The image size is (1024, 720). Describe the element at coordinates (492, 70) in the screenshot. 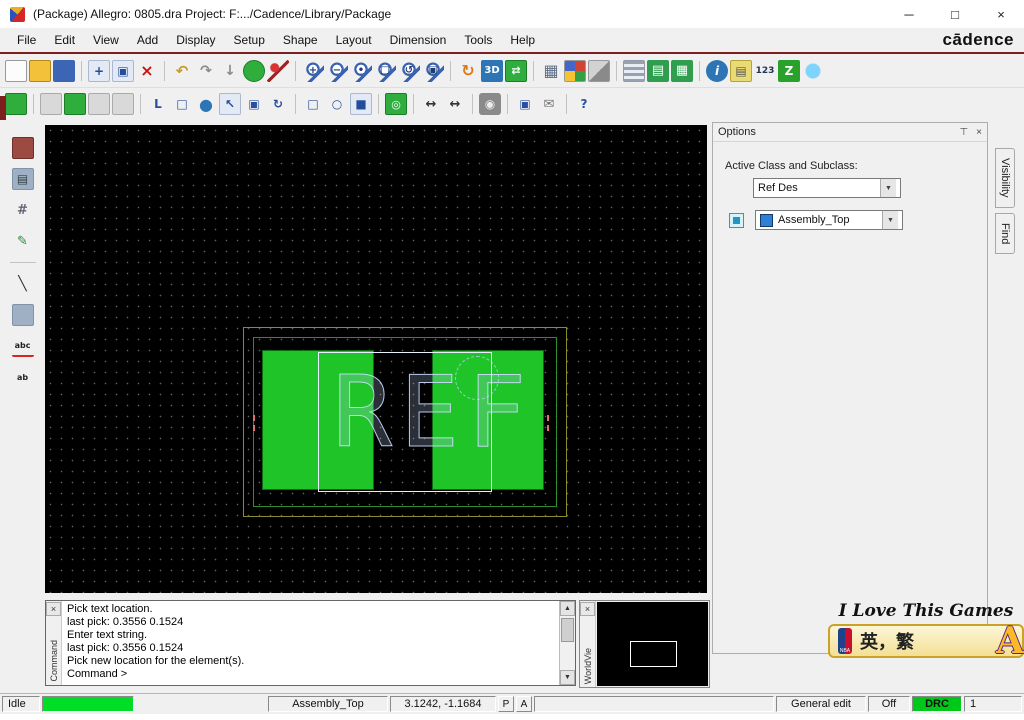

I see `3d-view-icon: 3D` at that location.